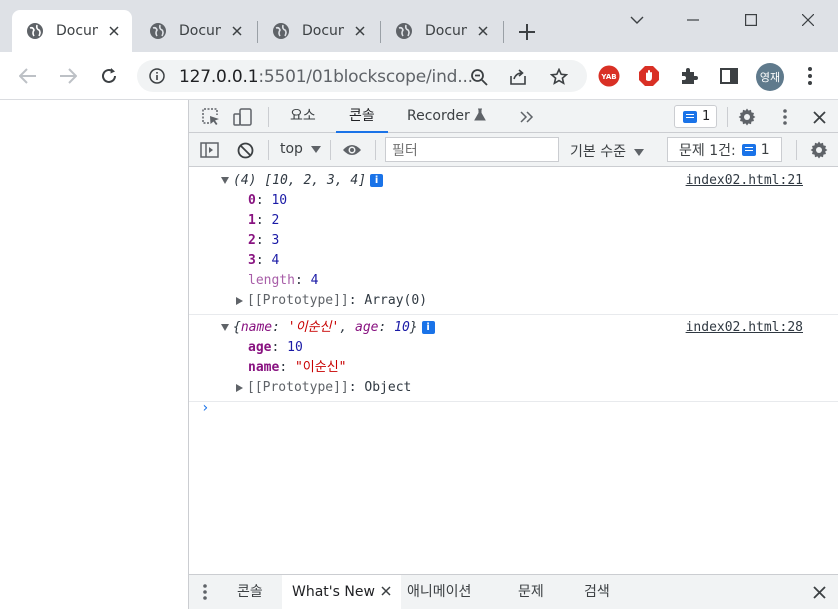 Image resolution: width=838 pixels, height=609 pixels. Describe the element at coordinates (264, 240) in the screenshot. I see `property-row: 2: 3` at that location.